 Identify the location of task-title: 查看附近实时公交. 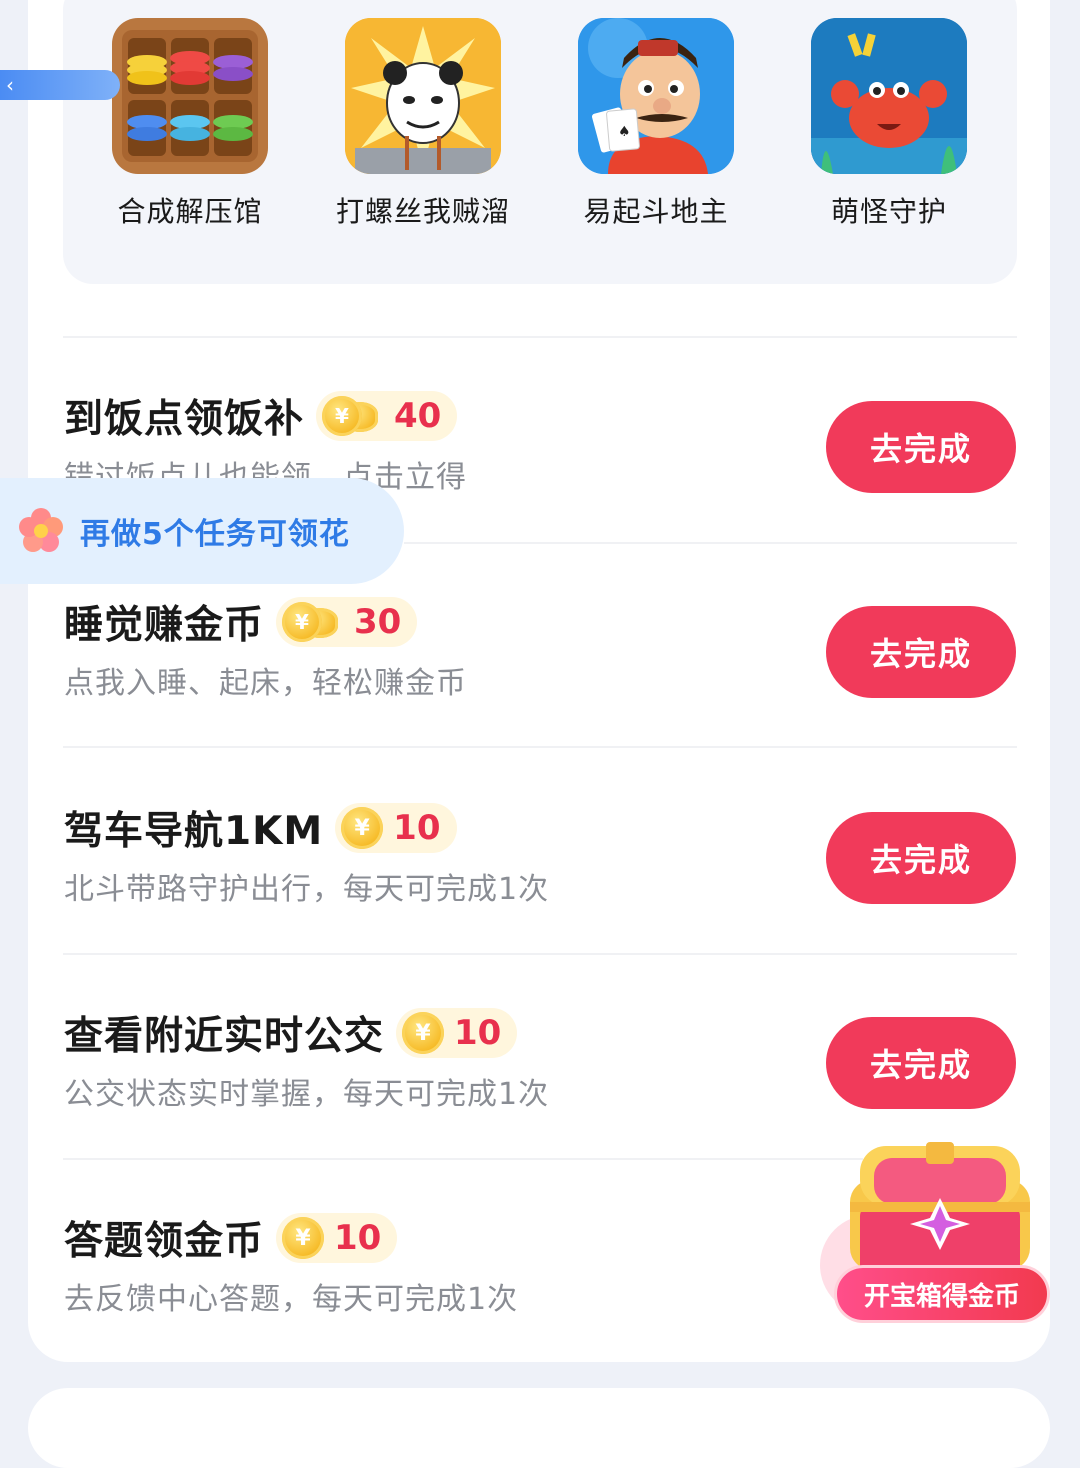
(224, 1036).